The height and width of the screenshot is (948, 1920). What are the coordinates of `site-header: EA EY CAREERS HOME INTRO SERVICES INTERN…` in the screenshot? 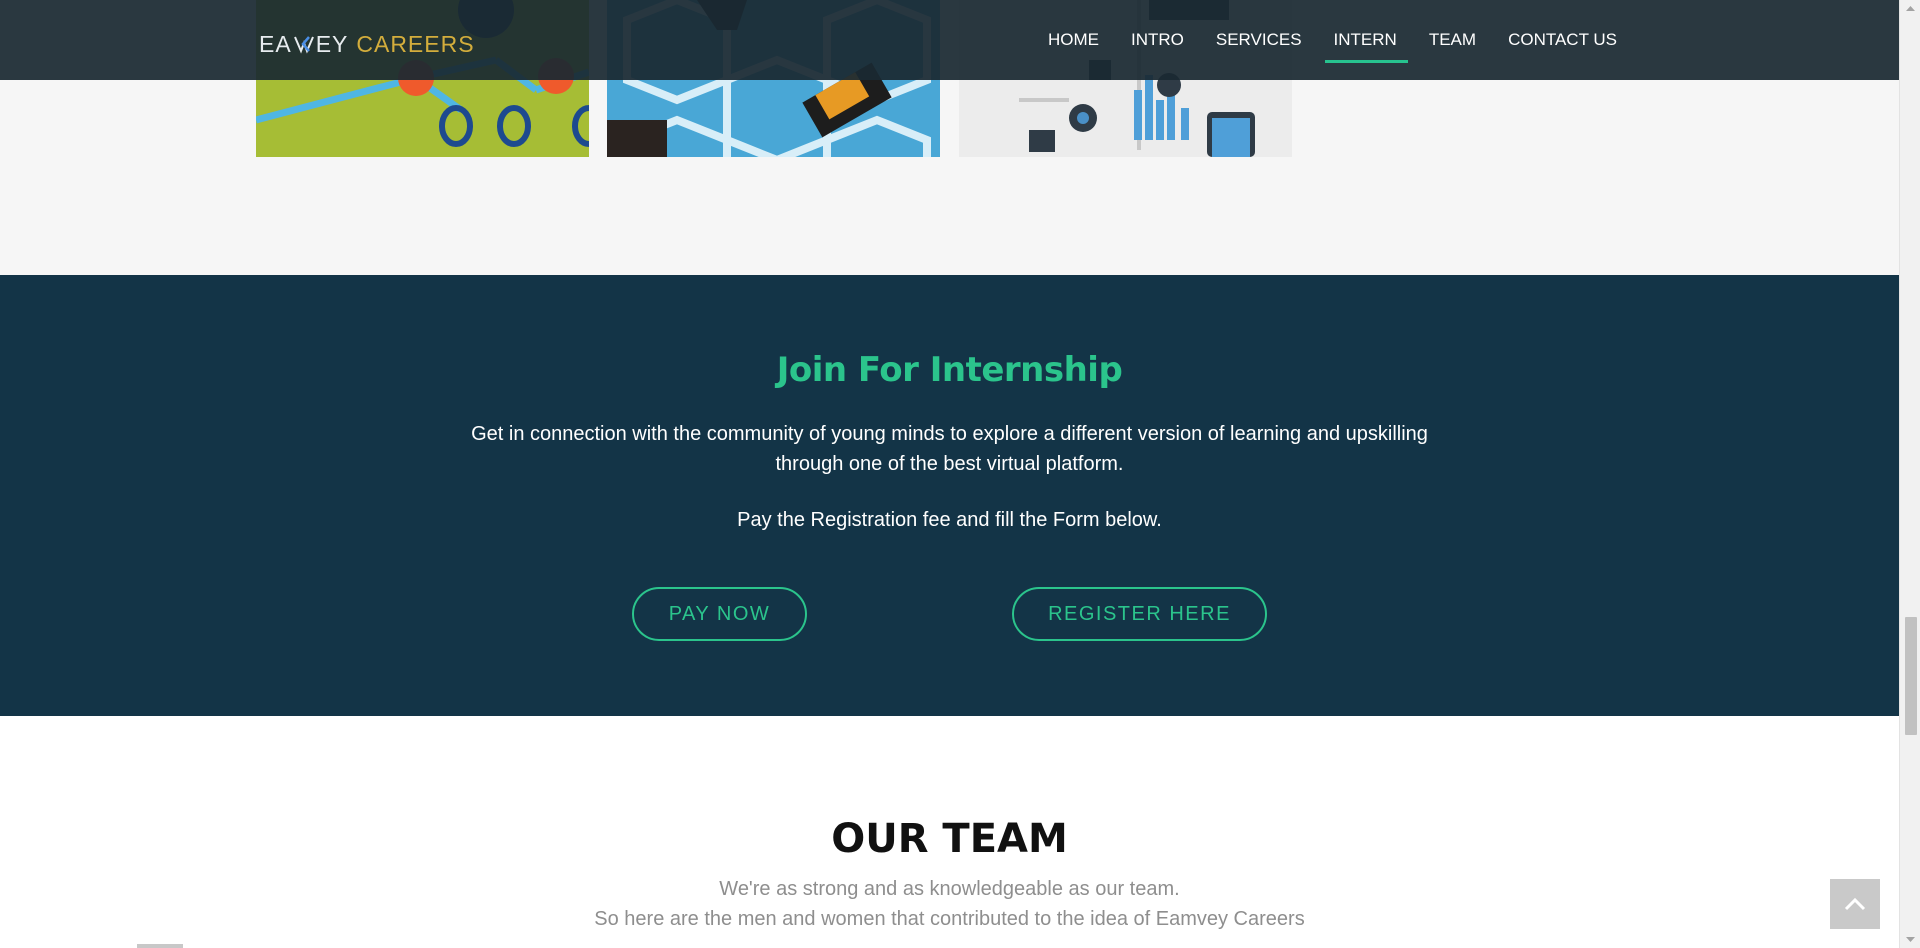 It's located at (949, 40).